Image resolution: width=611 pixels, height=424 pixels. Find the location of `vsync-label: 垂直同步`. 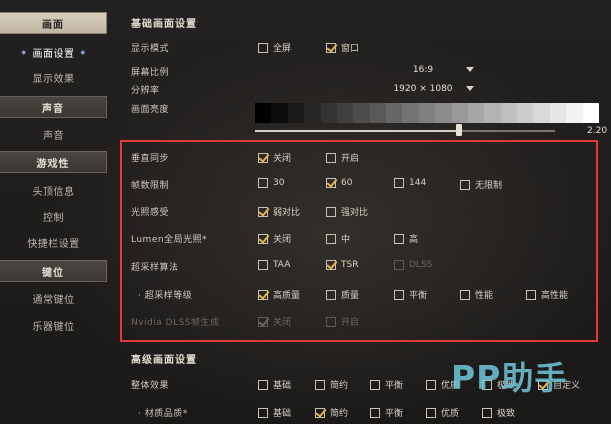

vsync-label: 垂直同步 is located at coordinates (150, 159).